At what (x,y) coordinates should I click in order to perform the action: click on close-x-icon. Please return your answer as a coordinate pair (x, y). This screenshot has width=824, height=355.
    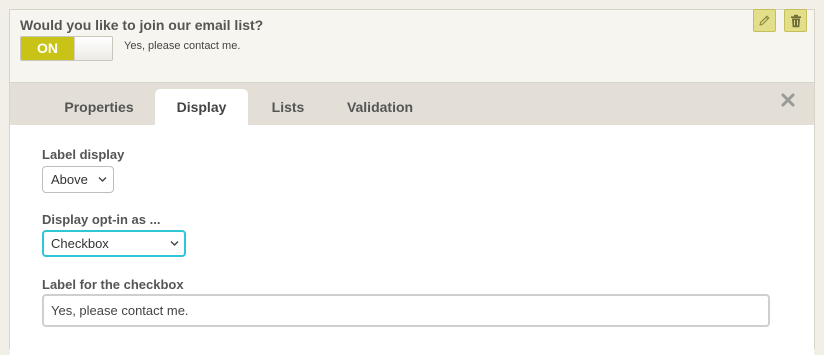
    Looking at the image, I should click on (788, 100).